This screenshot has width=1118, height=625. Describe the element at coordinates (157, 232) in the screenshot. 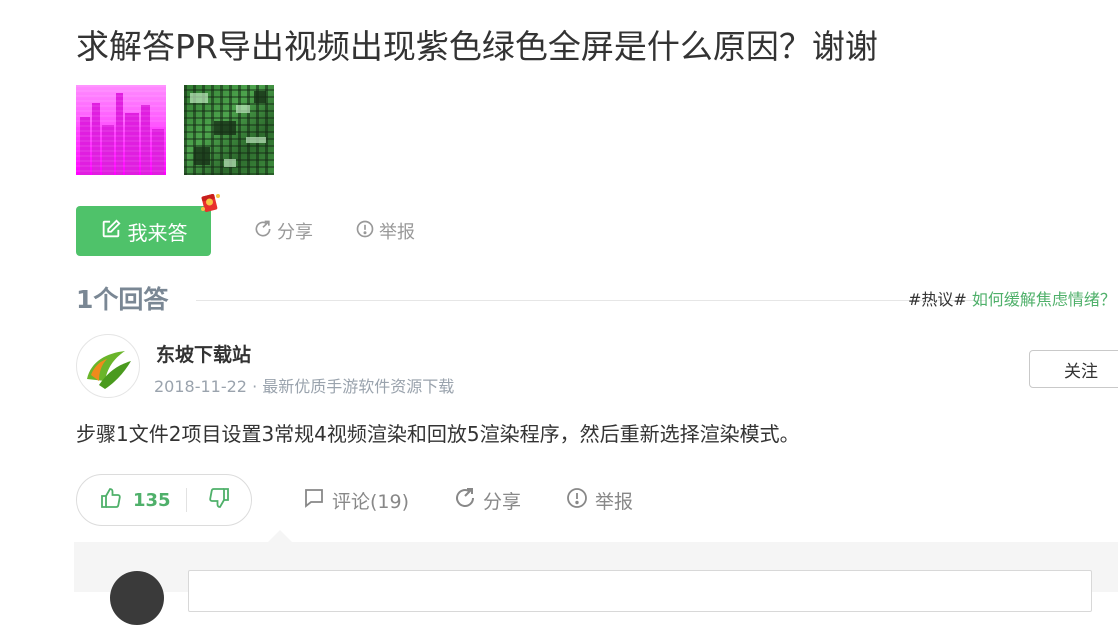

I see `answer-button-label: 我来答` at that location.